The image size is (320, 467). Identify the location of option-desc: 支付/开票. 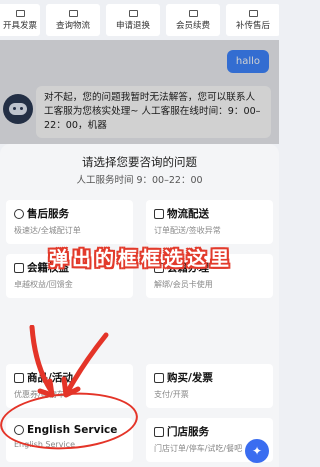
(171, 394).